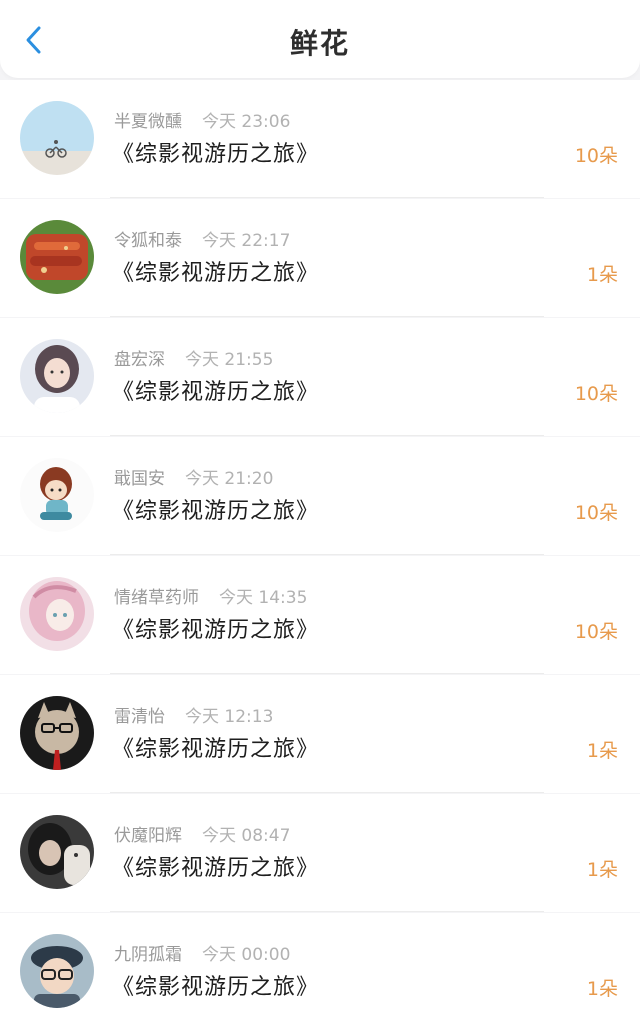 The height and width of the screenshot is (1031, 640). What do you see at coordinates (320, 972) in the screenshot?
I see `list-item: 九阴孤霜 今天 00:00 《综影视游历之旅》 1朵` at bounding box center [320, 972].